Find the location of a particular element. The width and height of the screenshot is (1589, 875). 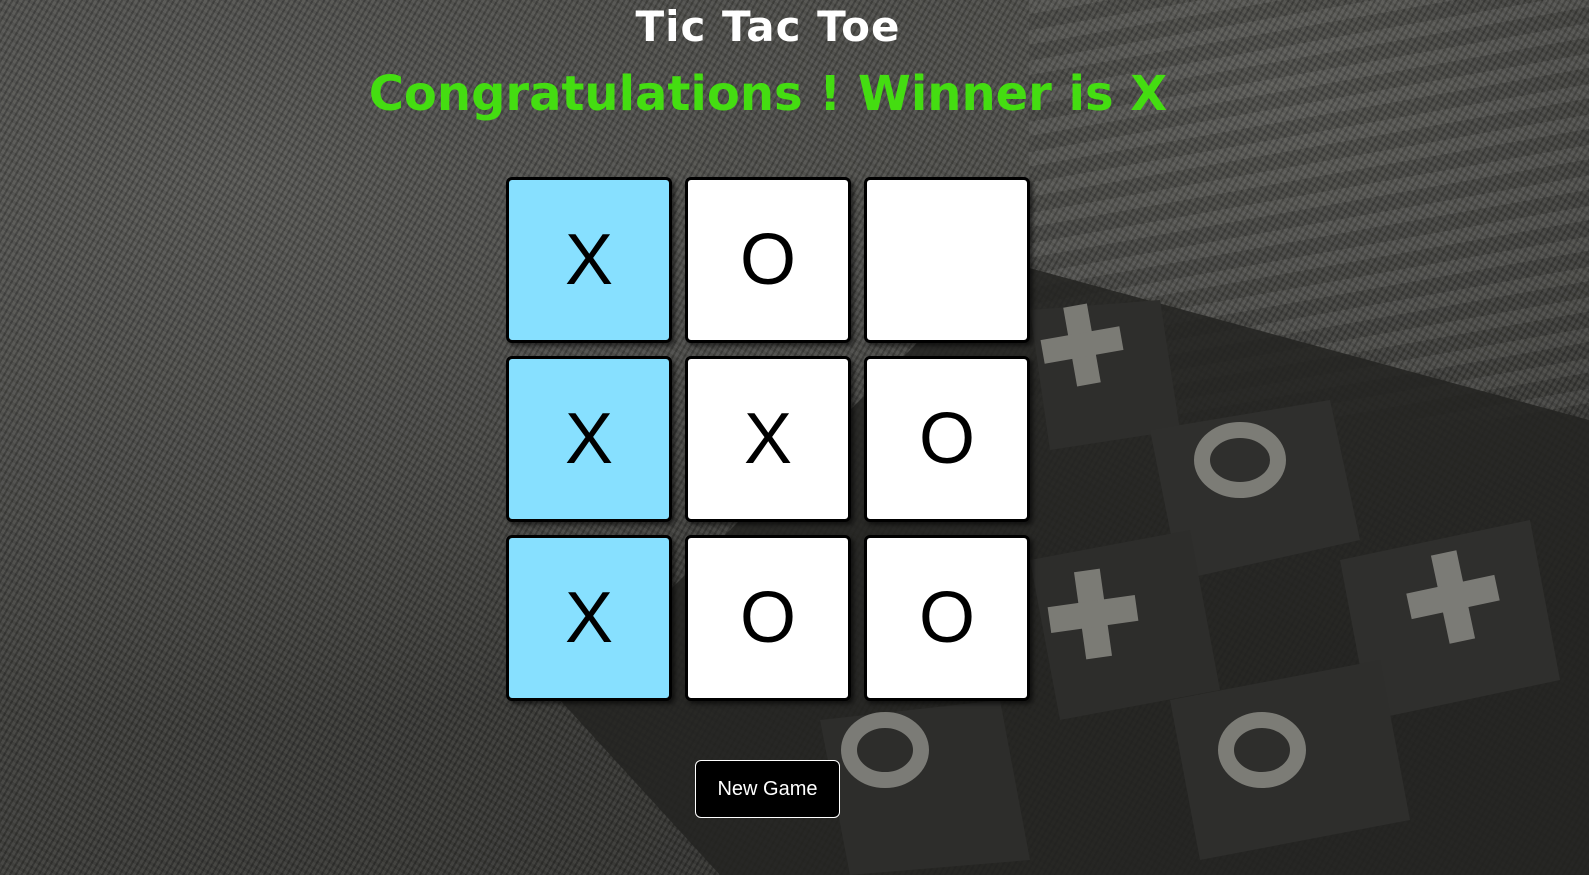

board-cell-8: O is located at coordinates (768, 618).